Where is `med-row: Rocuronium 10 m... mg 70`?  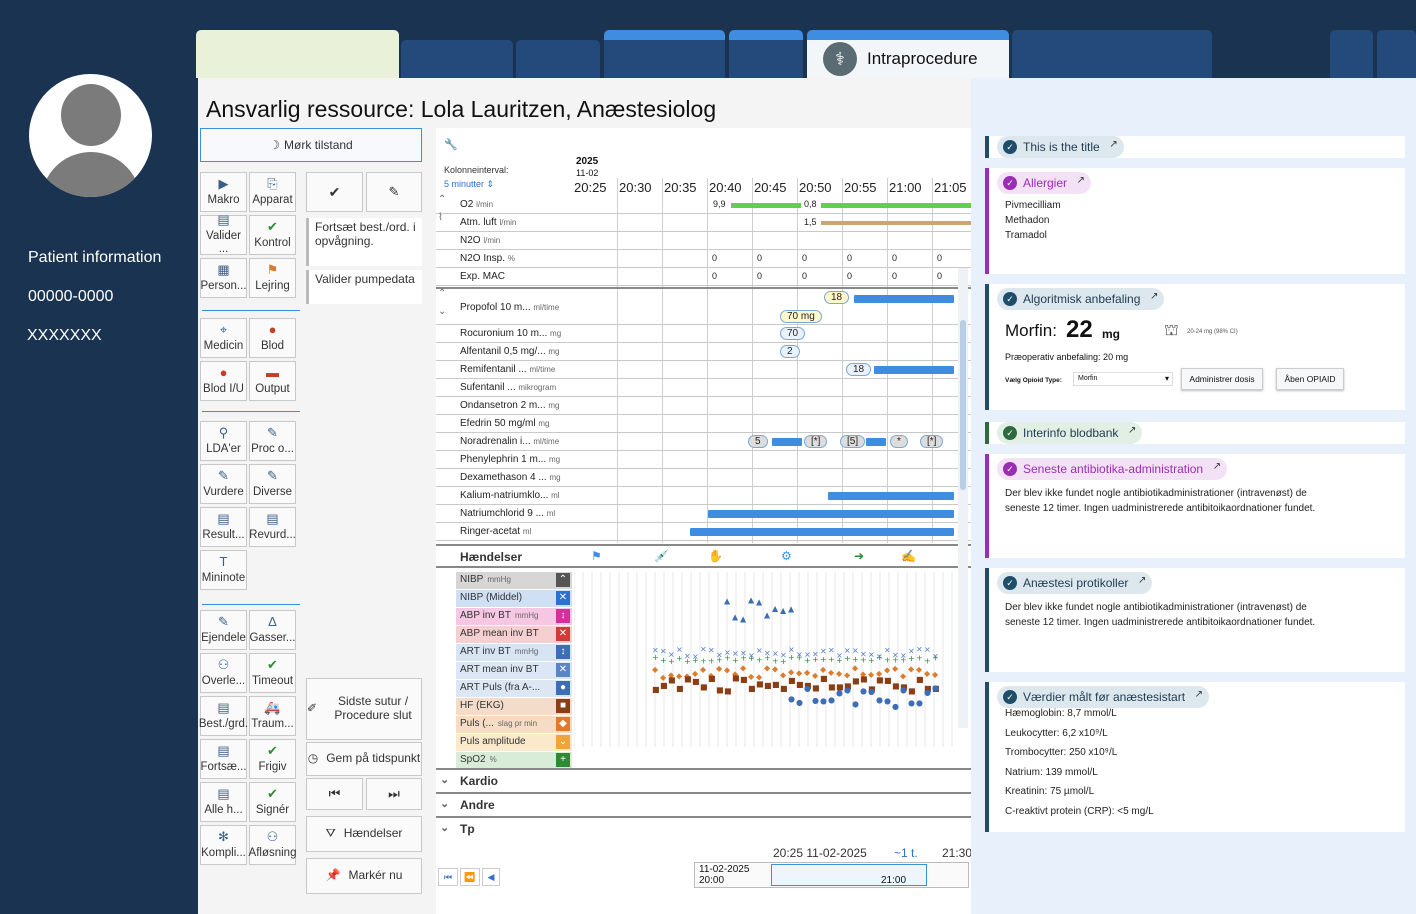
med-row: Rocuronium 10 m... mg 70 is located at coordinates (703, 334).